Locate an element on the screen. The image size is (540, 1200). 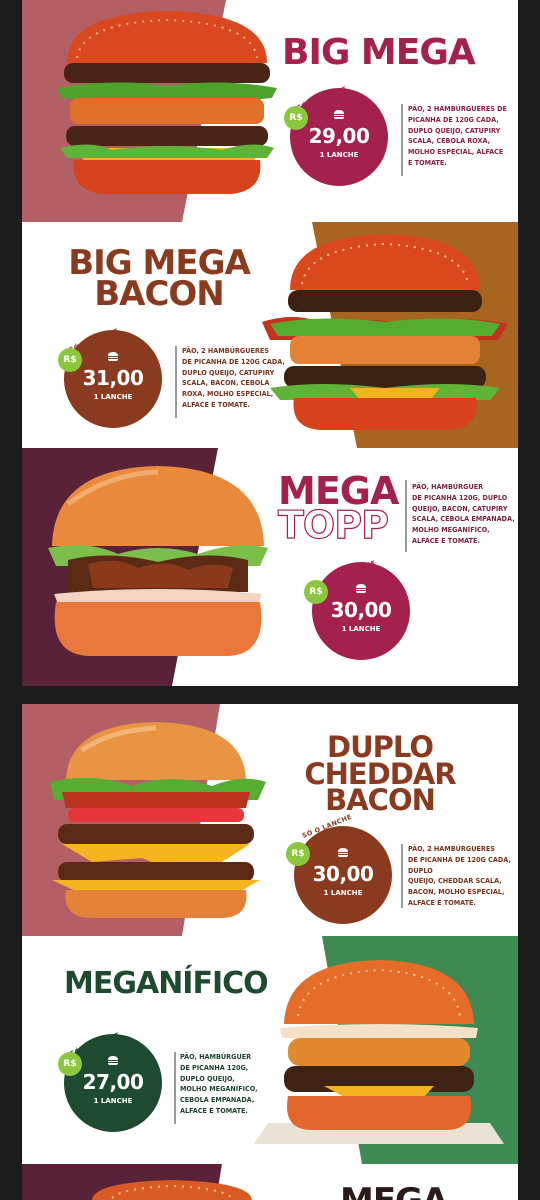
desc-line: QUEIJO, CHEDDAR SCALA, is located at coordinates (455, 881).